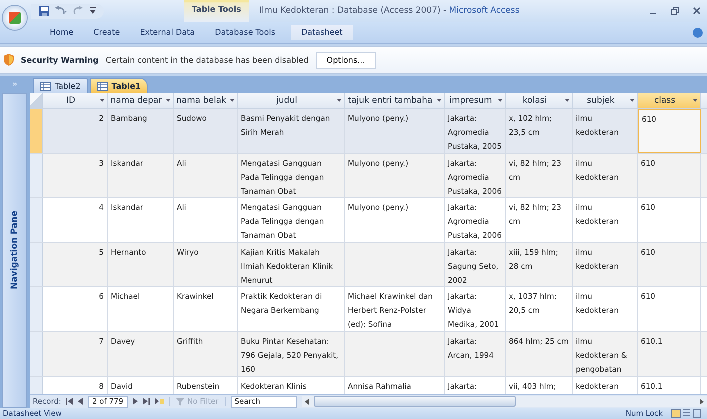  I want to click on window-title: Ilmu Kedokteran : Database (Access 2007) - Microsoft Access, so click(389, 11).